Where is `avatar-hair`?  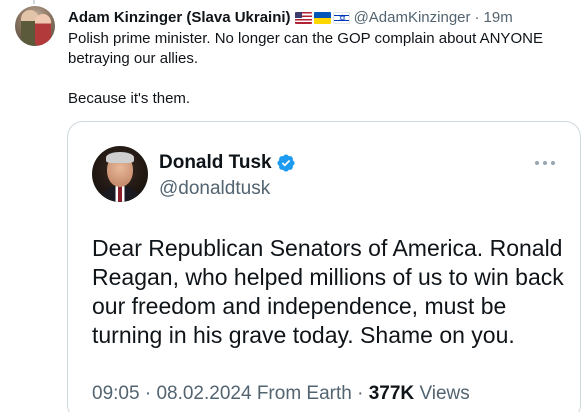 avatar-hair is located at coordinates (120, 157).